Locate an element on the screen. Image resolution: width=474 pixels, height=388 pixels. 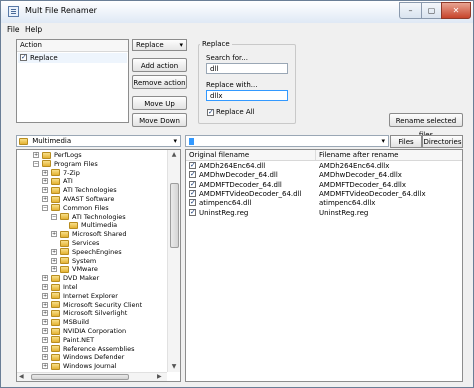
col-original-filename: Original filename is located at coordinates (219, 155).